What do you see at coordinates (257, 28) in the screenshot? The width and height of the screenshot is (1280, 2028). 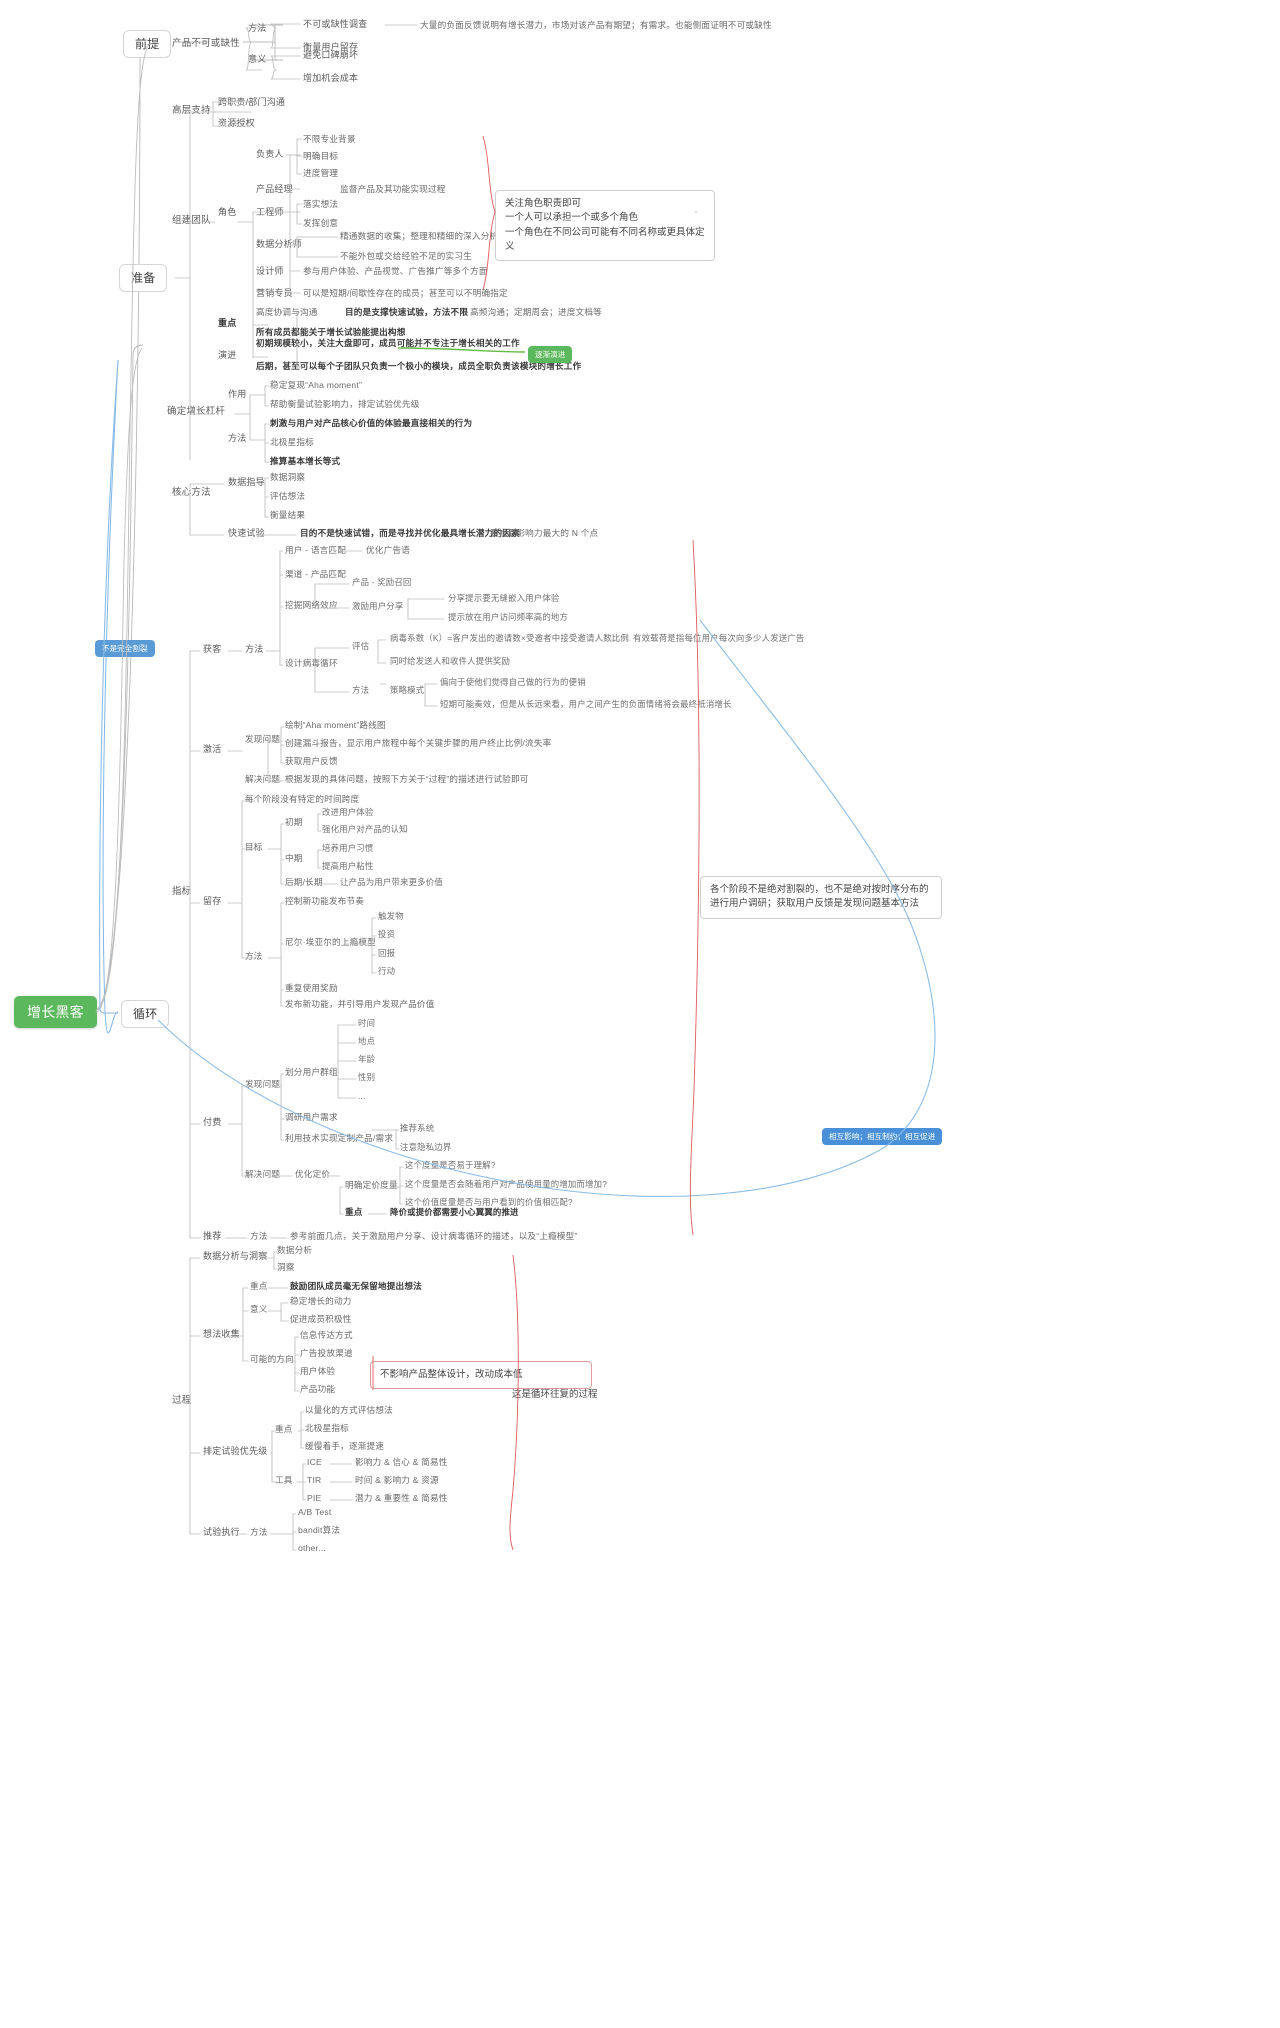 I see `node-method: 方法` at bounding box center [257, 28].